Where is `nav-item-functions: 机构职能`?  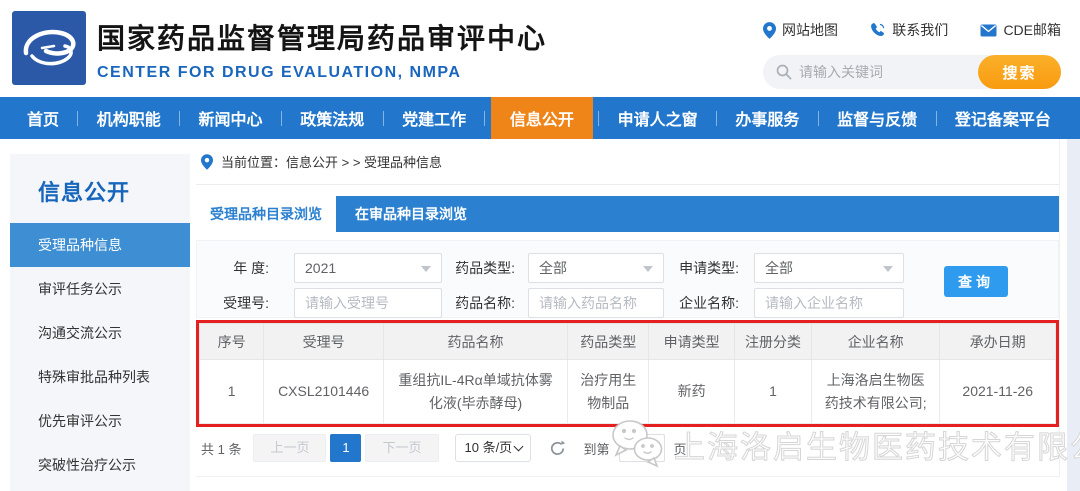 nav-item-functions: 机构职能 is located at coordinates (129, 118).